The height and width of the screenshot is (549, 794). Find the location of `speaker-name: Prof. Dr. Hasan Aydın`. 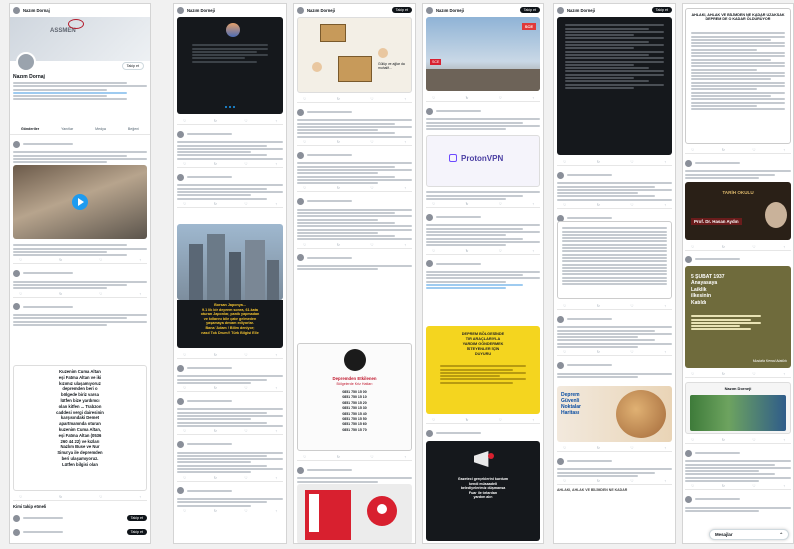

speaker-name: Prof. Dr. Hasan Aydın is located at coordinates (716, 222).